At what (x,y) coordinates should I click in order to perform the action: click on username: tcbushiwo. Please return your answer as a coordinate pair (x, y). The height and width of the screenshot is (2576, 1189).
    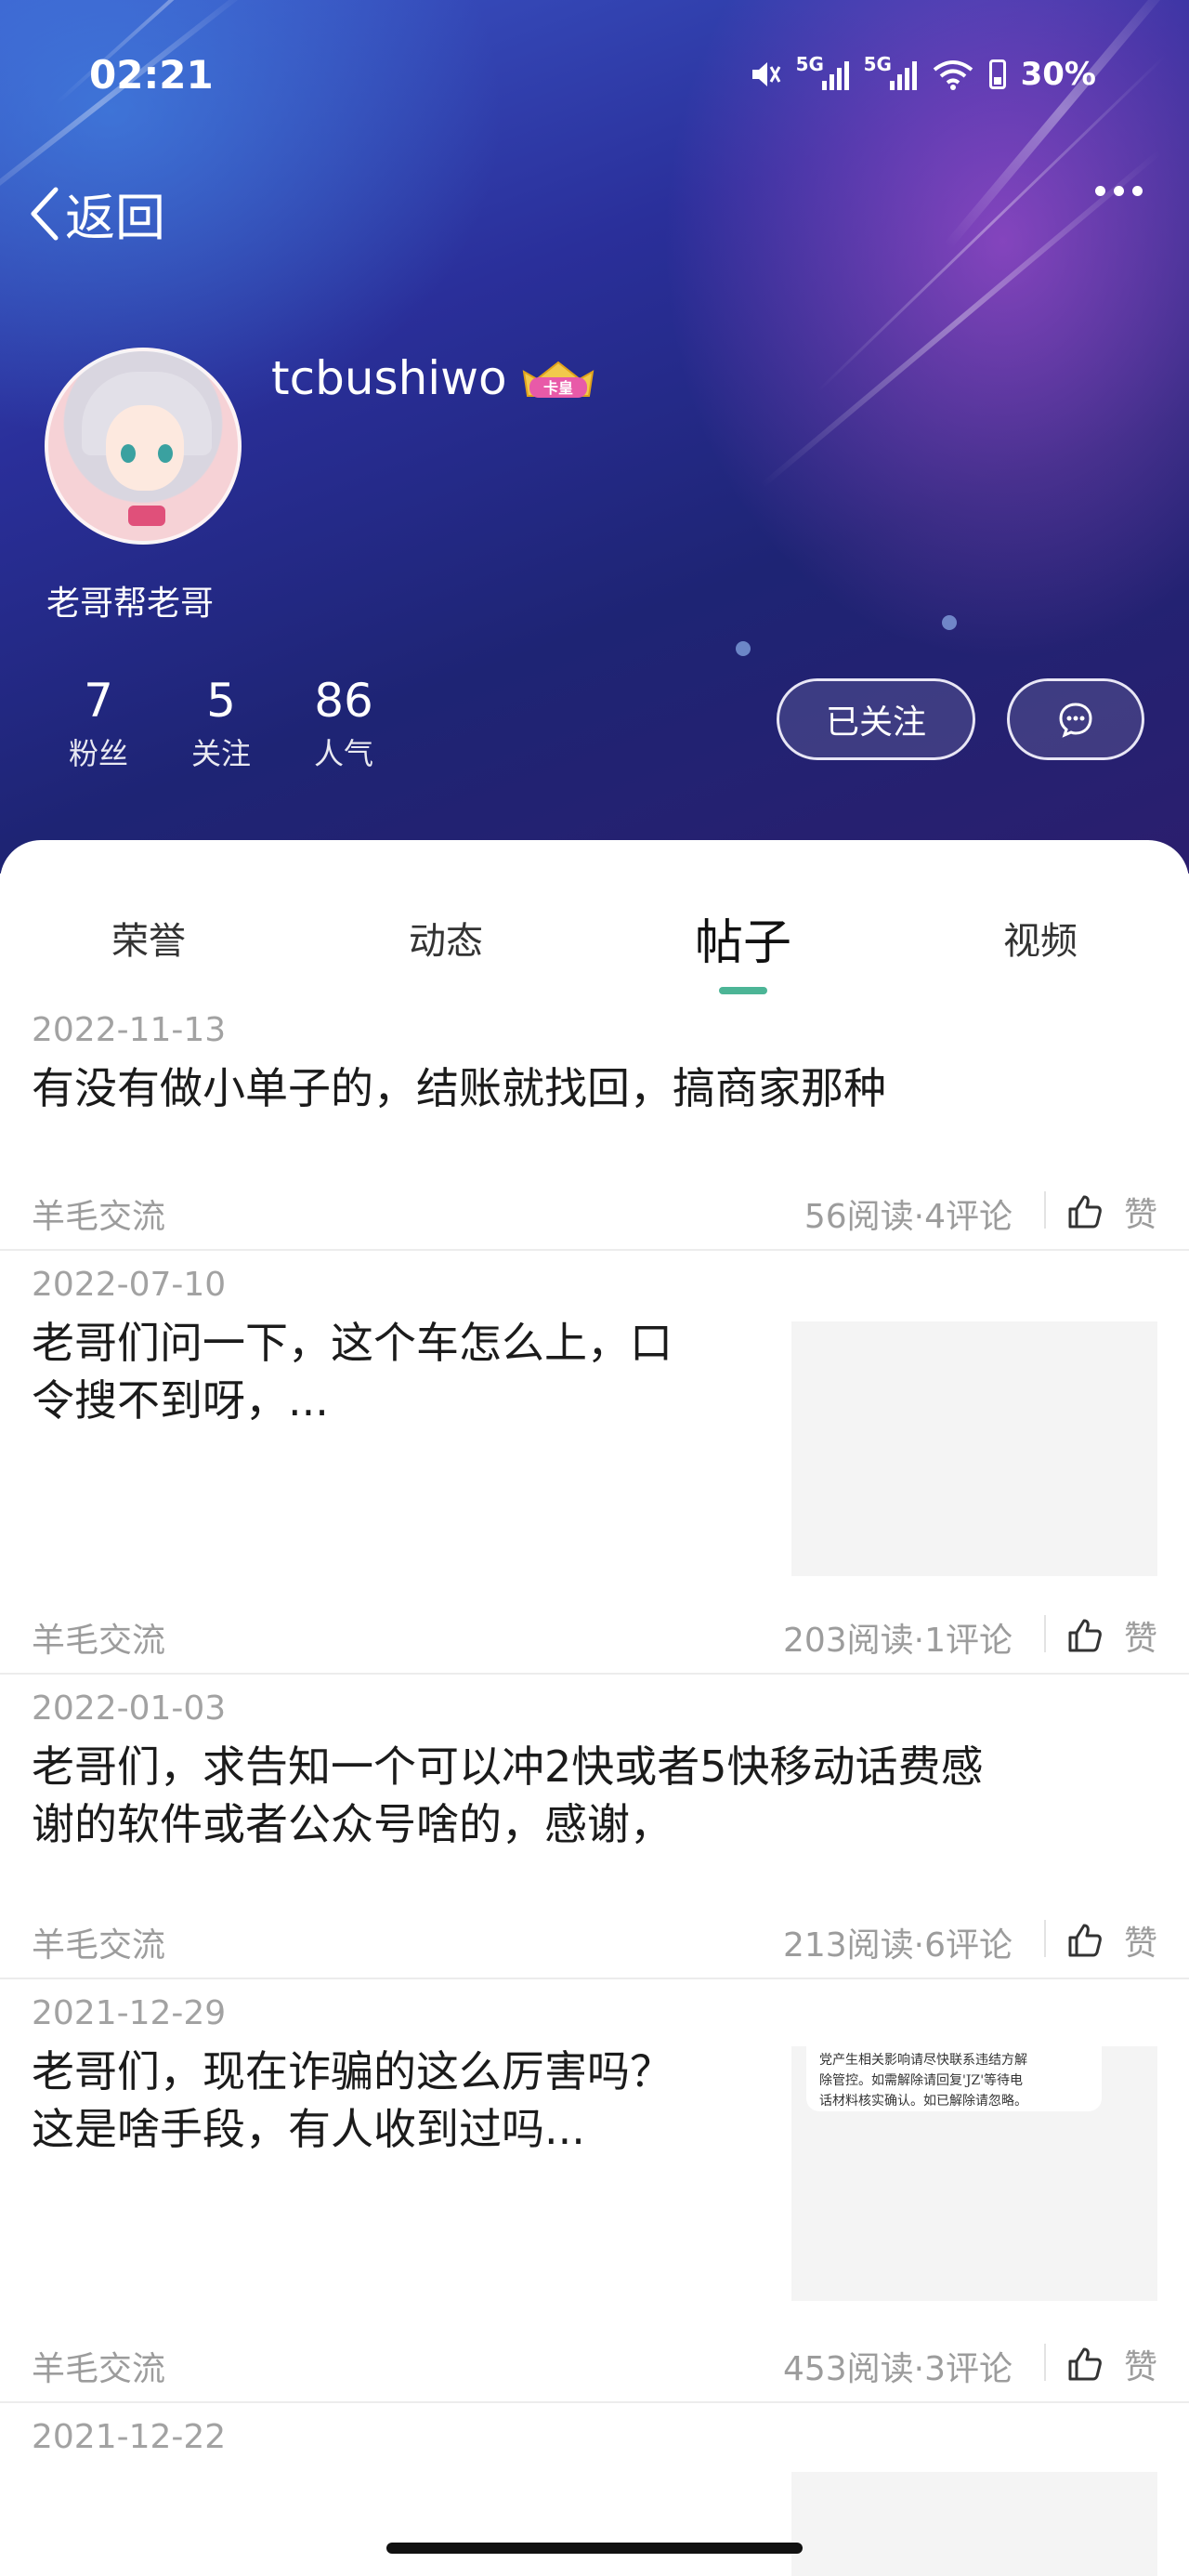
    Looking at the image, I should click on (389, 378).